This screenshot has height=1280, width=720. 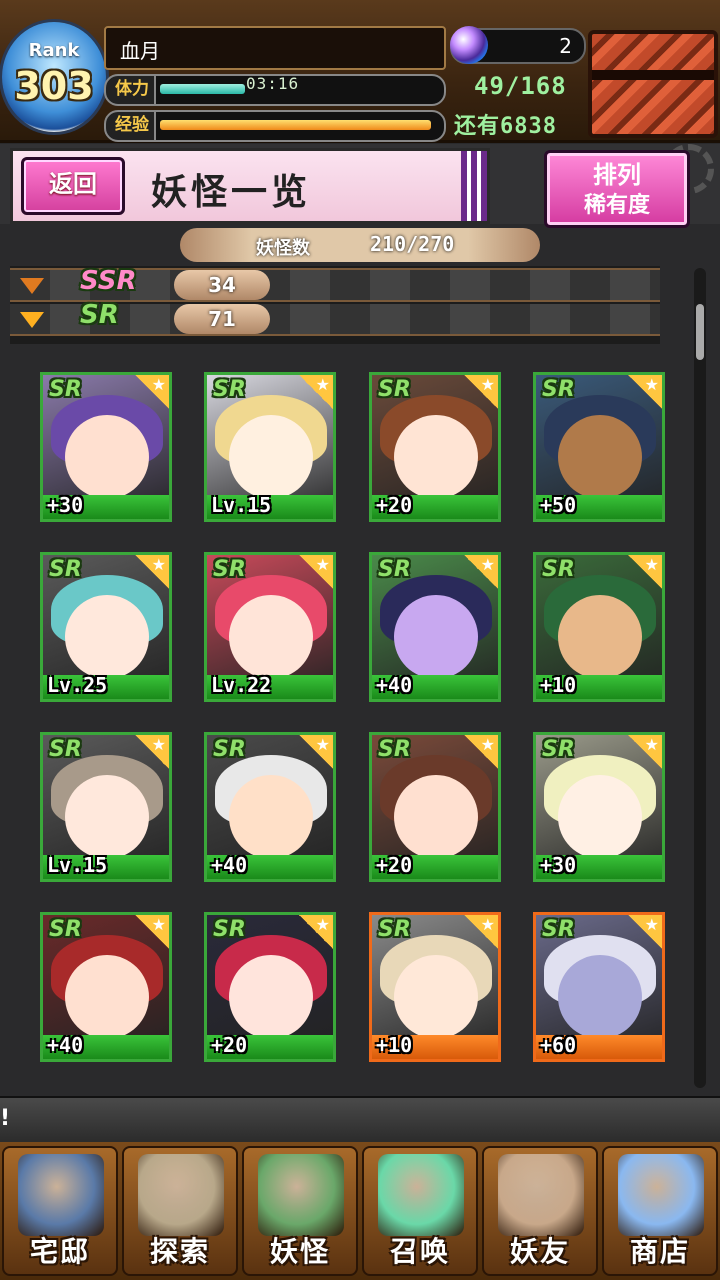 I want to click on youkai-card: SR ★ Lv.22, so click(x=270, y=627).